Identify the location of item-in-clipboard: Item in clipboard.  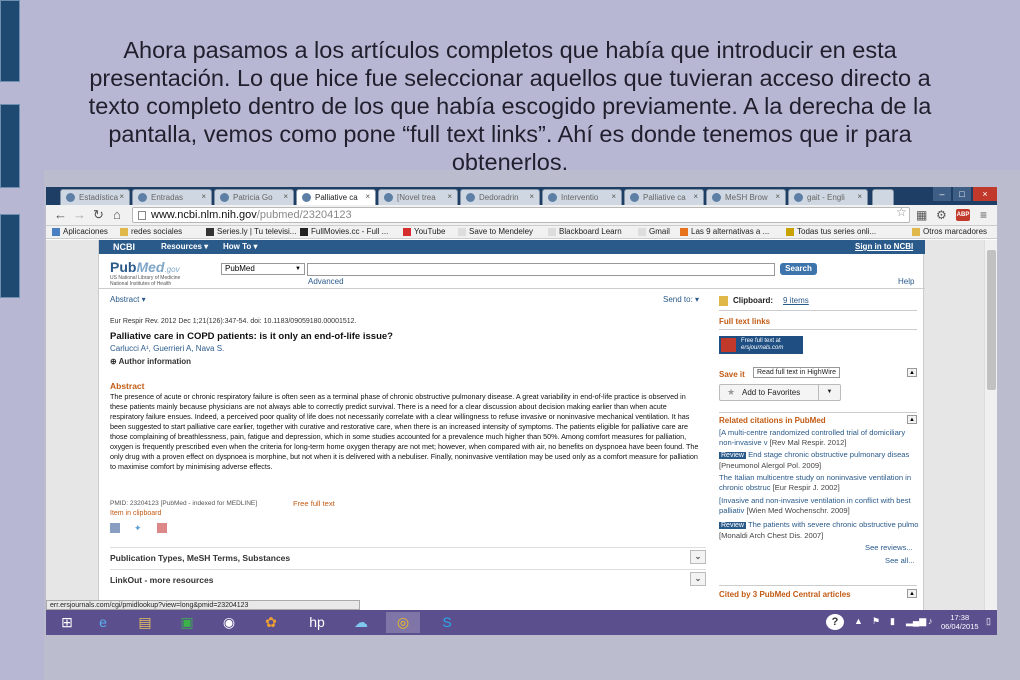
(135, 513).